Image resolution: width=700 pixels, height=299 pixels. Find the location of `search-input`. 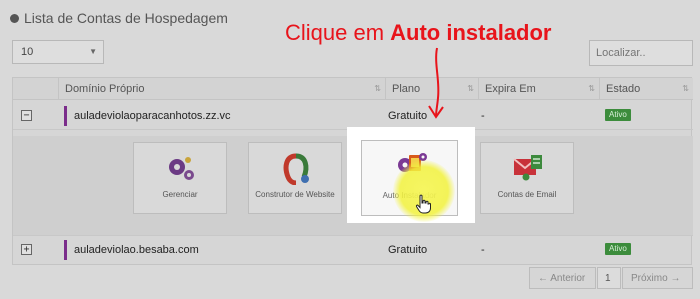

search-input is located at coordinates (641, 53).